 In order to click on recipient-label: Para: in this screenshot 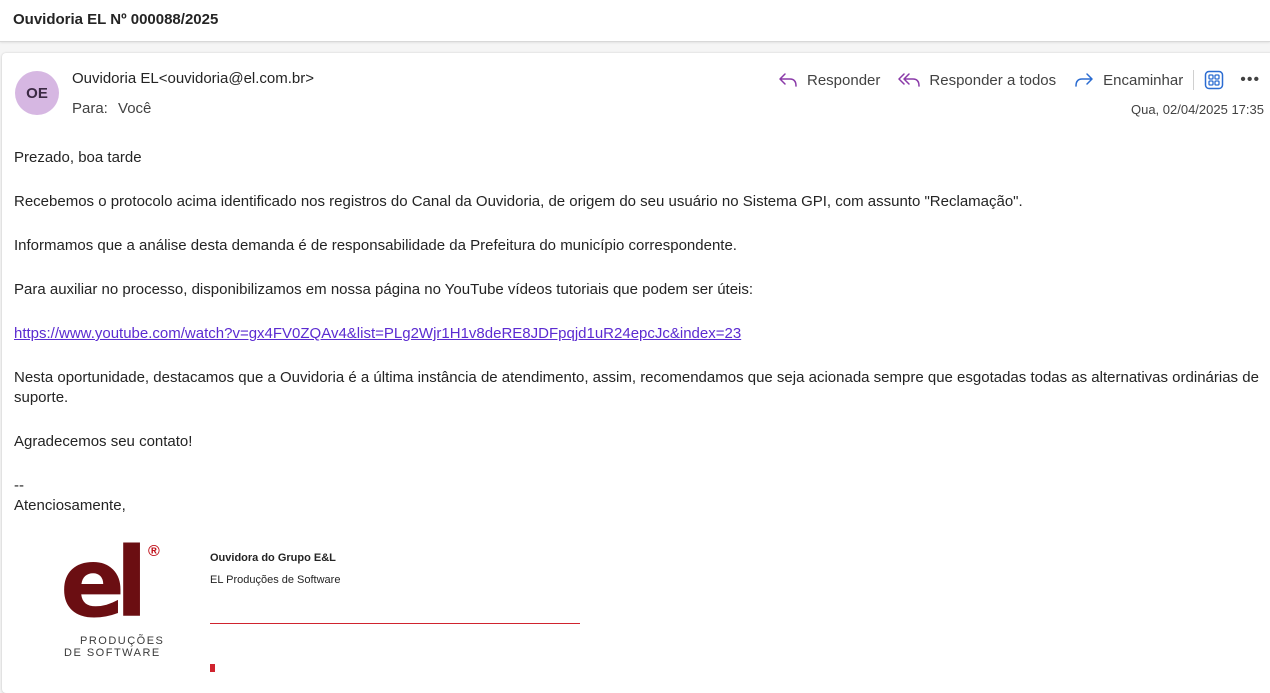, I will do `click(90, 108)`.